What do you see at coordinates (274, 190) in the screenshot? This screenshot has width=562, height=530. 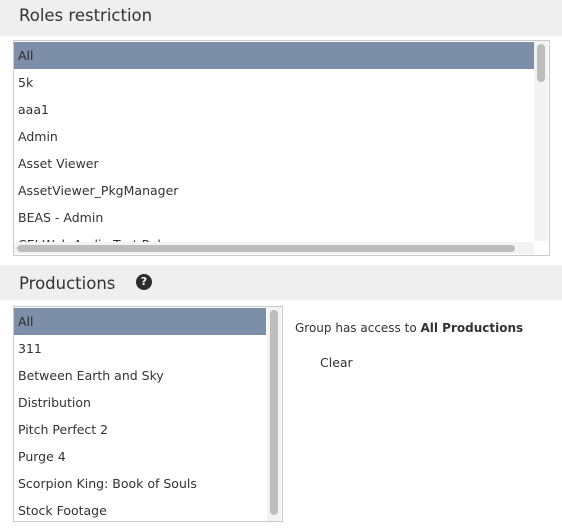 I see `roles-list-item: AssetViewer_PkgManager` at bounding box center [274, 190].